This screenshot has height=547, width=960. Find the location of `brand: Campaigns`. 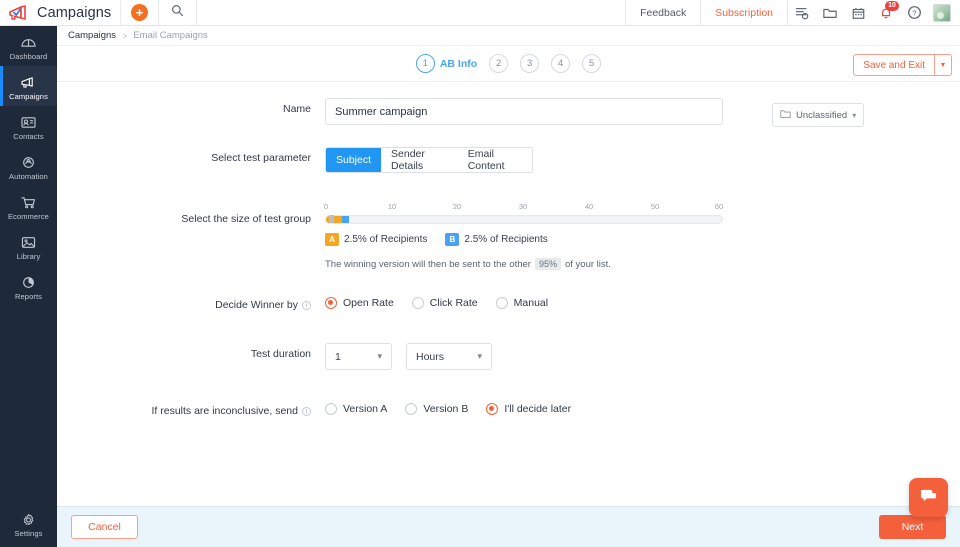

brand: Campaigns is located at coordinates (60, 13).